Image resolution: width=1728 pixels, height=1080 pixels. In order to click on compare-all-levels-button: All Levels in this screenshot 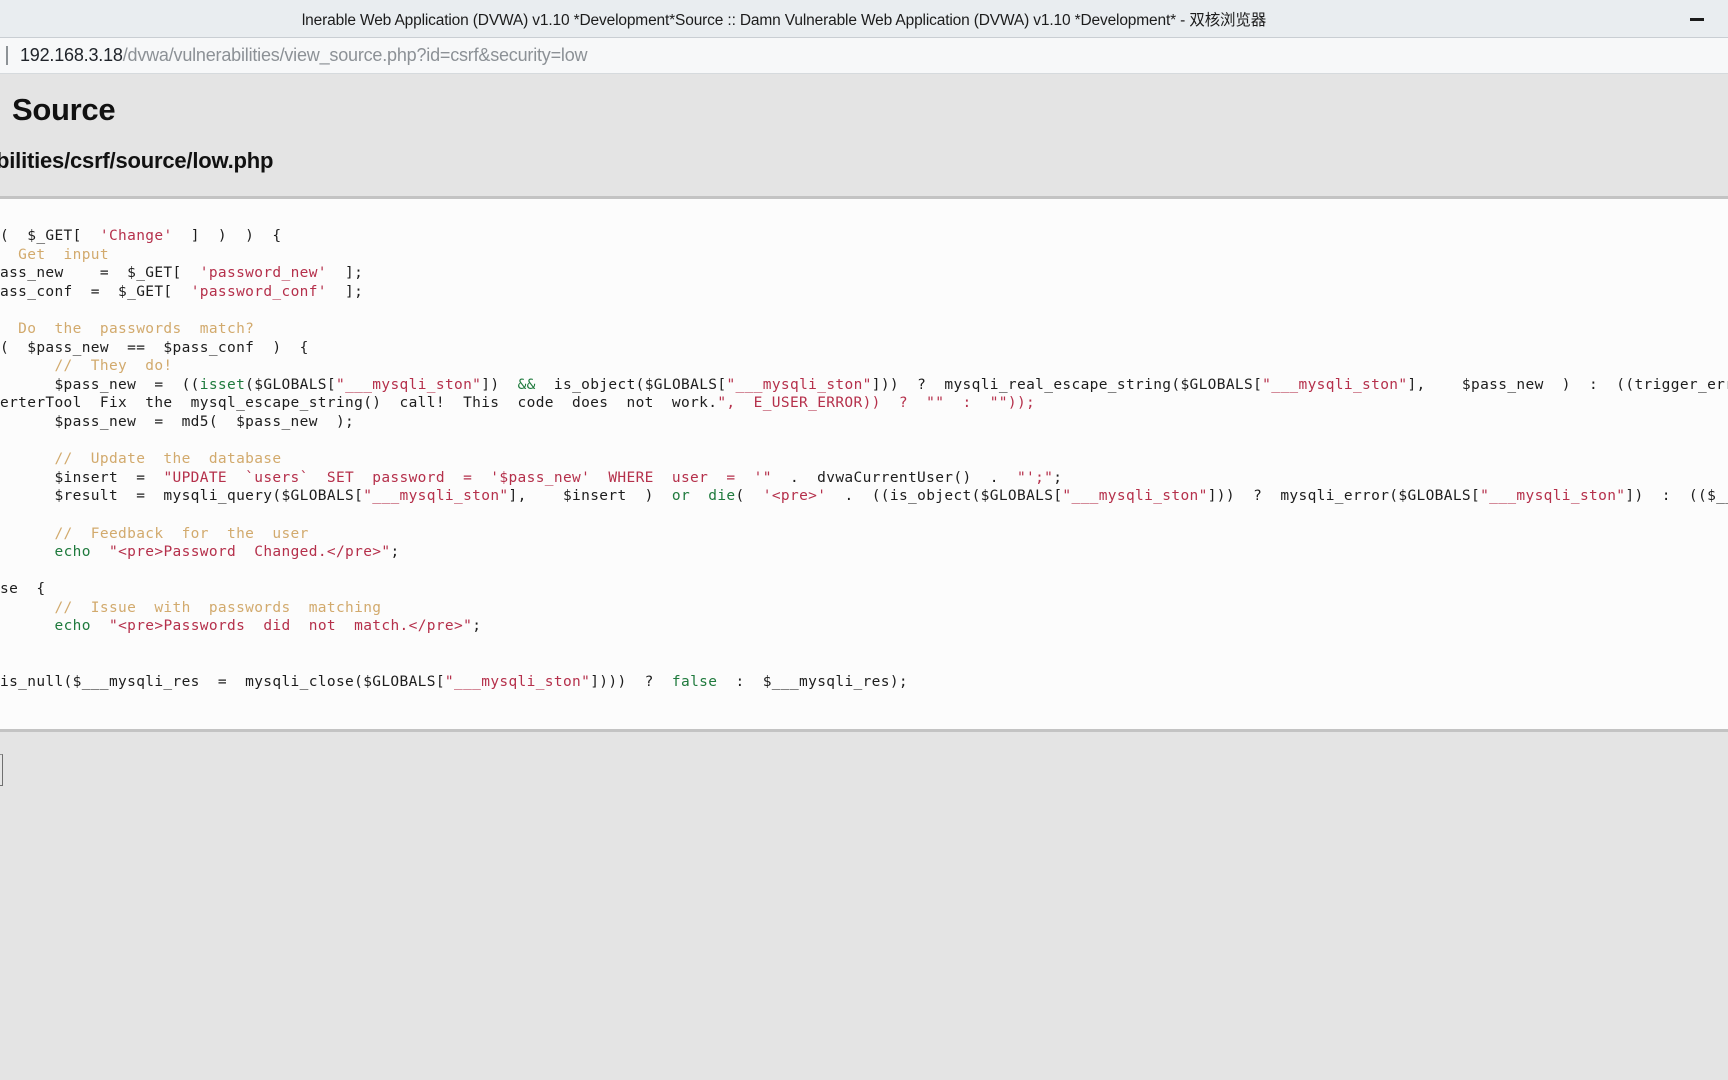, I will do `click(2, 770)`.